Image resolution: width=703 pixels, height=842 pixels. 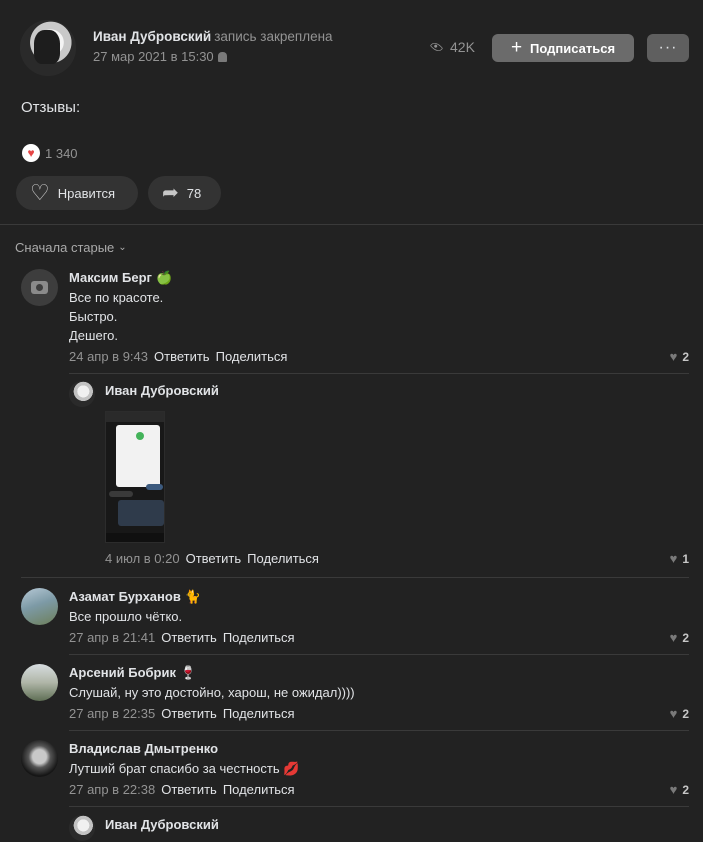 I want to click on comment-like-count: 1, so click(x=685, y=558).